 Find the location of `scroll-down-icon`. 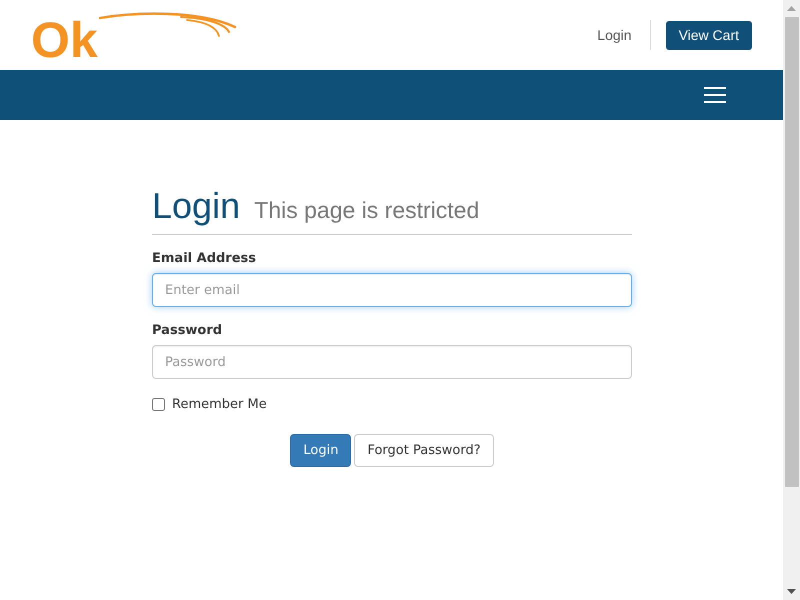

scroll-down-icon is located at coordinates (791, 591).